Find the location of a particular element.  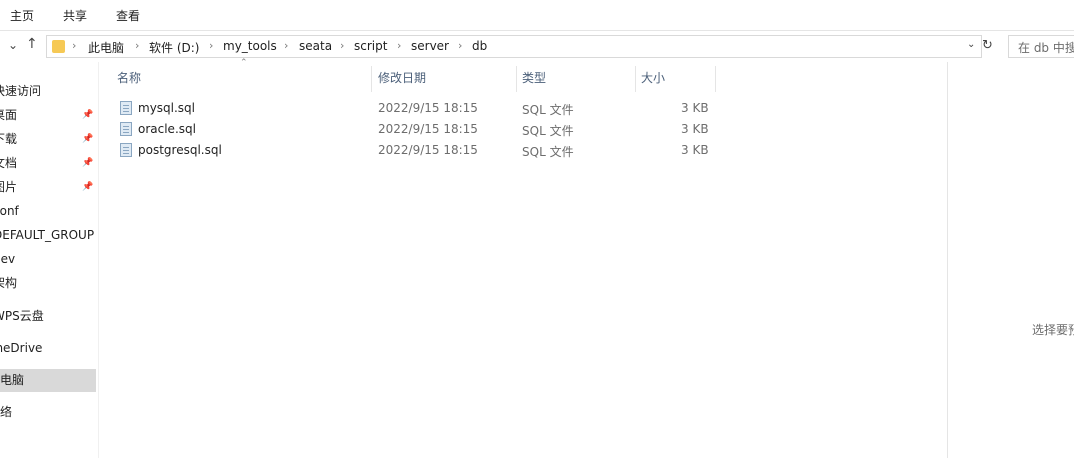

nav-item-conf: conf is located at coordinates (48, 211).